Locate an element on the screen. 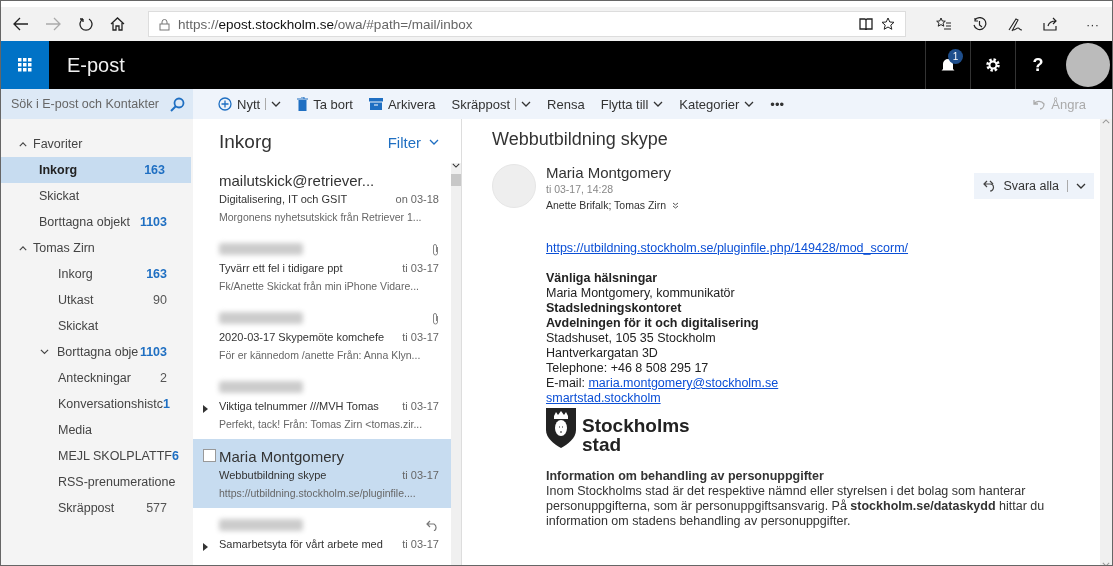  history-icon is located at coordinates (979, 24).